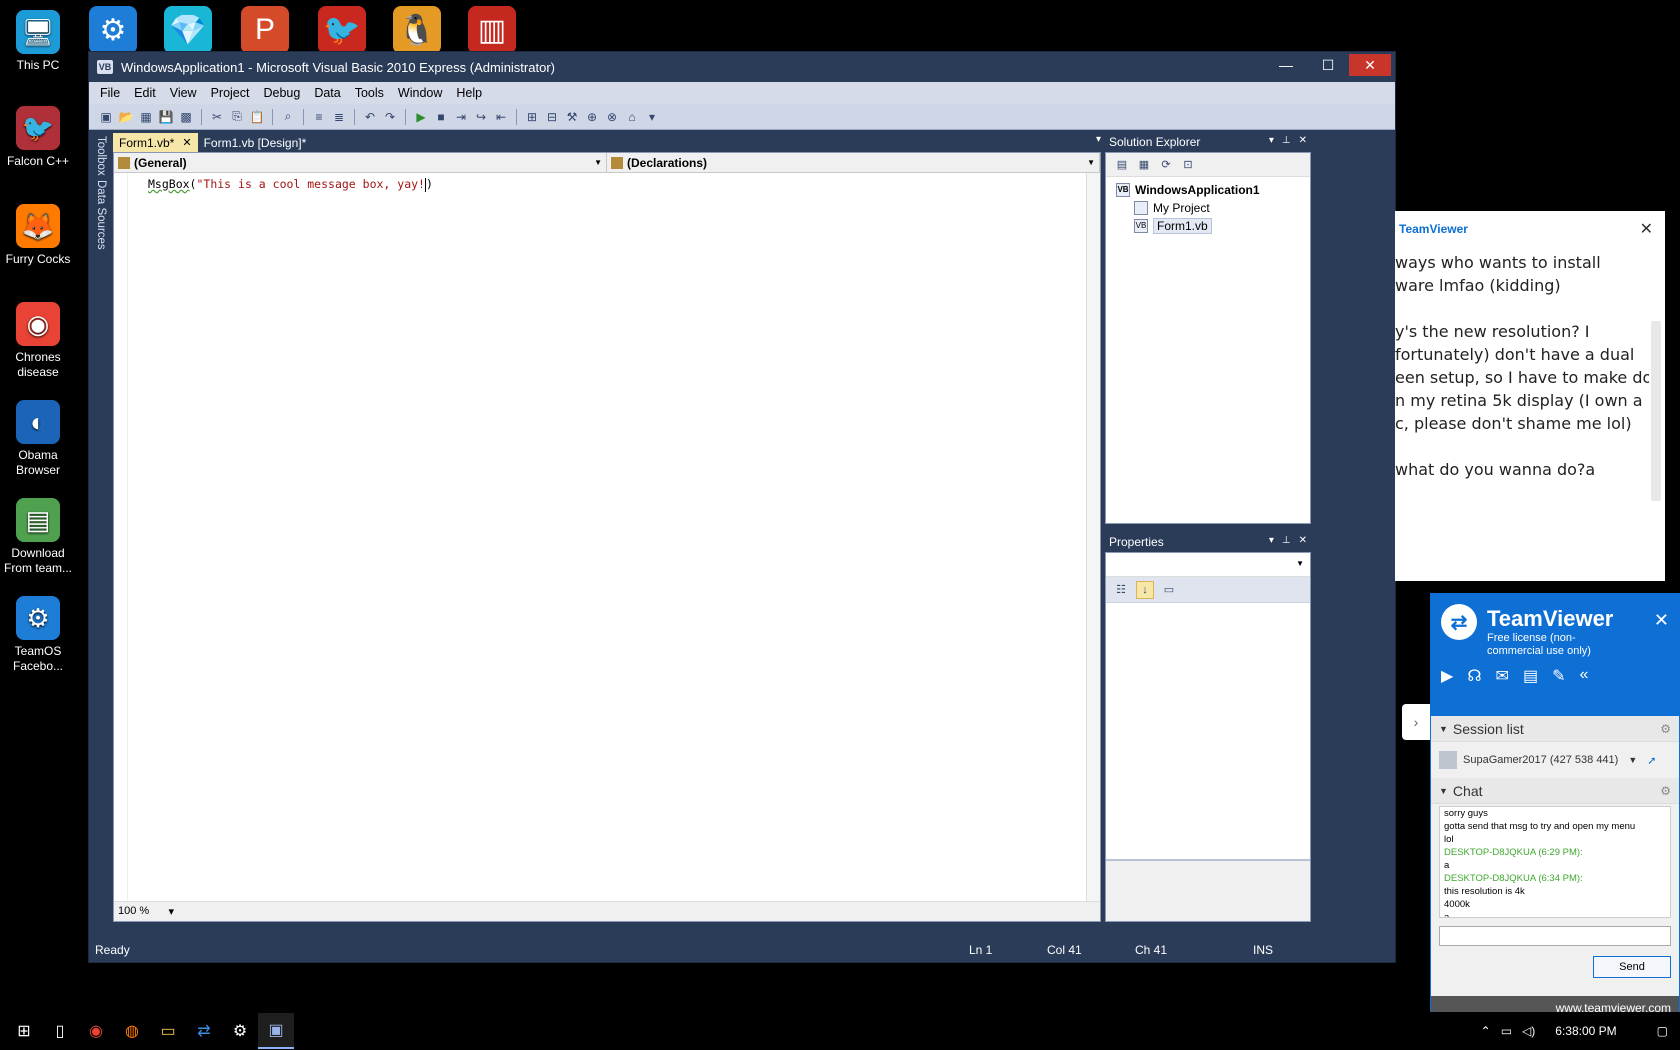  What do you see at coordinates (1530, 676) in the screenshot?
I see `files-icon: ▤` at bounding box center [1530, 676].